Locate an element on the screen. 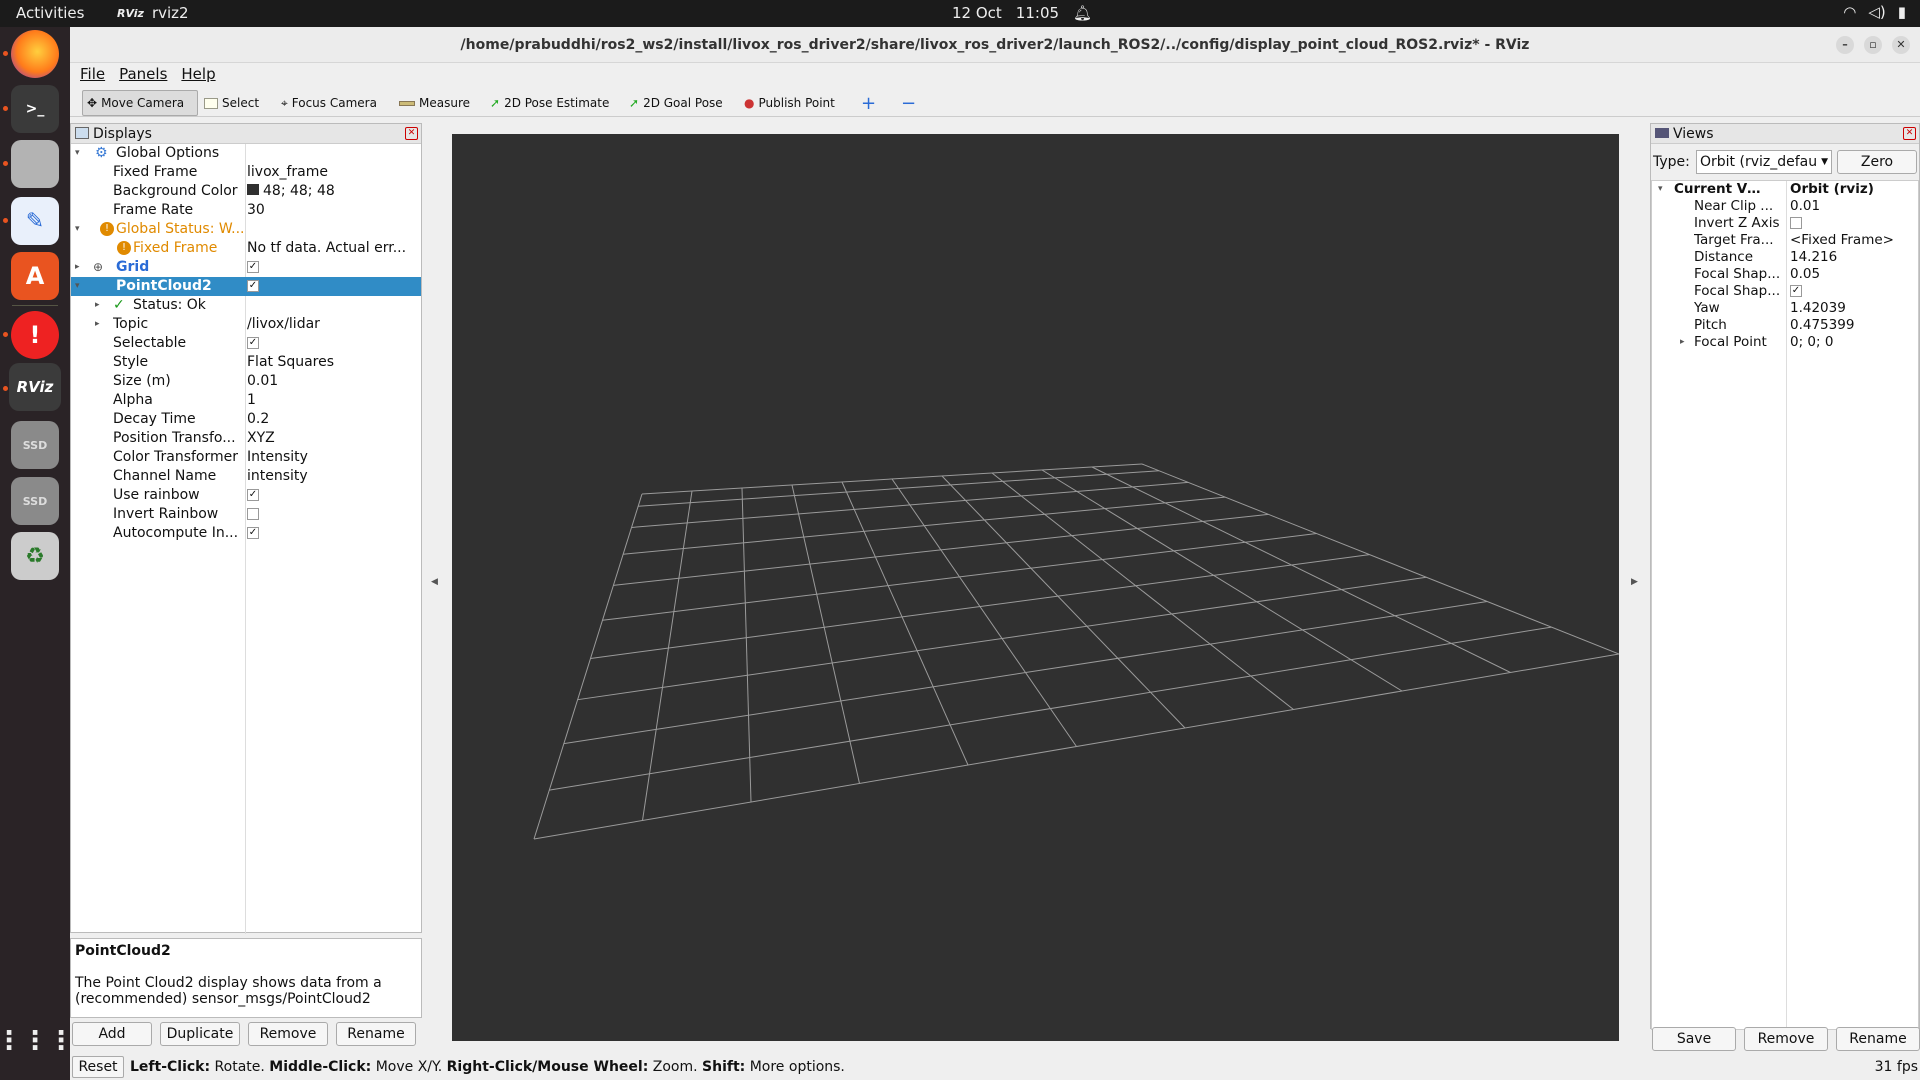 This screenshot has height=1080, width=1920. property-value: Flat Squares is located at coordinates (332, 362).